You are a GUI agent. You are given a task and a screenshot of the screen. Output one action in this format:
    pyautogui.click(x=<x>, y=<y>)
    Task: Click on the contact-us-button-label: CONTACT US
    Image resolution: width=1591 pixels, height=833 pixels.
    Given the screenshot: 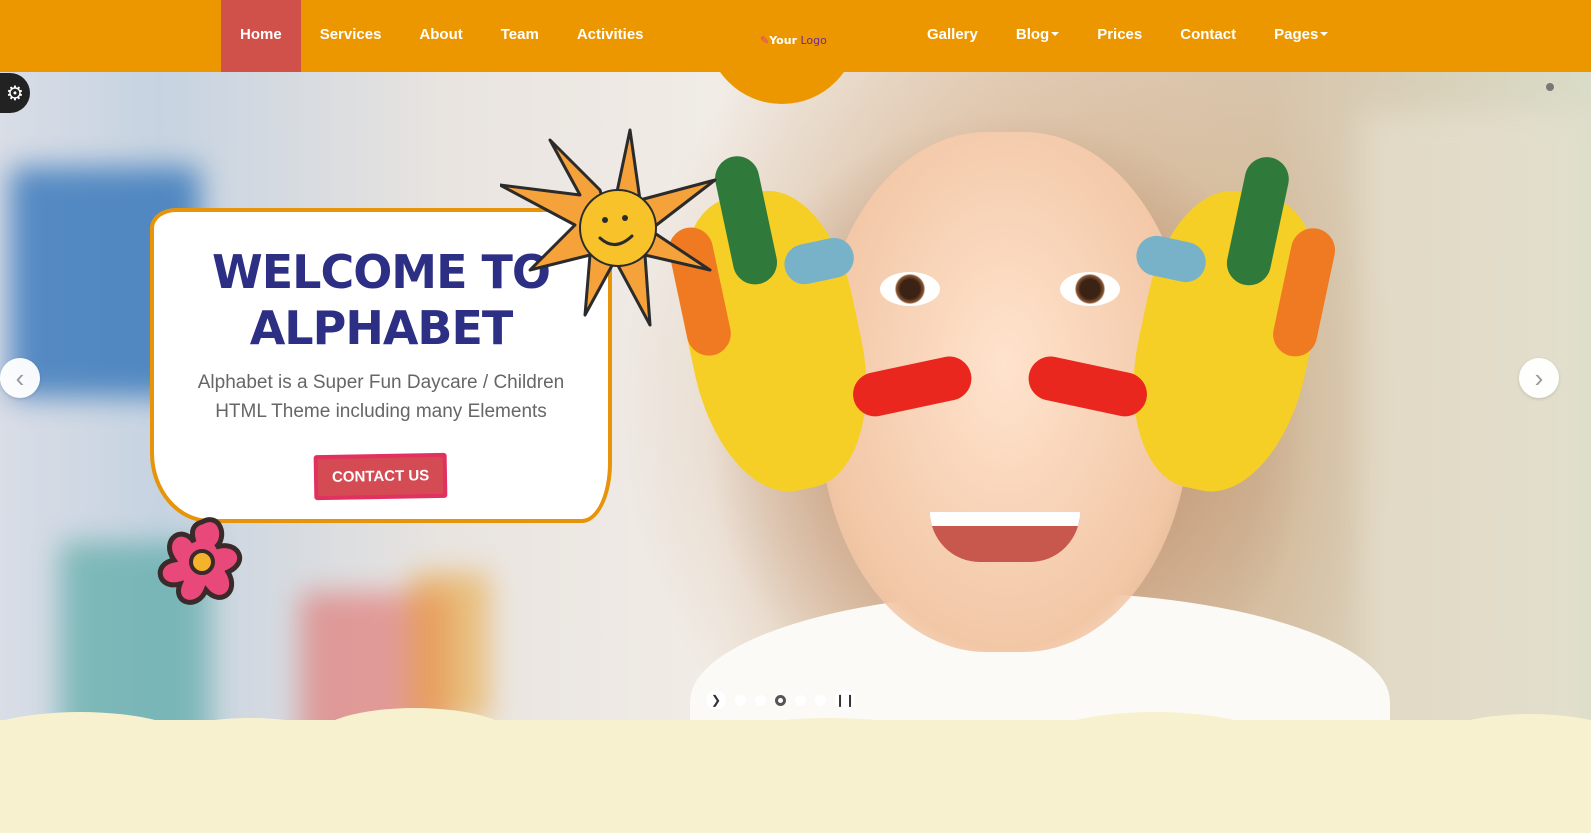 What is the action you would take?
    pyautogui.click(x=381, y=476)
    